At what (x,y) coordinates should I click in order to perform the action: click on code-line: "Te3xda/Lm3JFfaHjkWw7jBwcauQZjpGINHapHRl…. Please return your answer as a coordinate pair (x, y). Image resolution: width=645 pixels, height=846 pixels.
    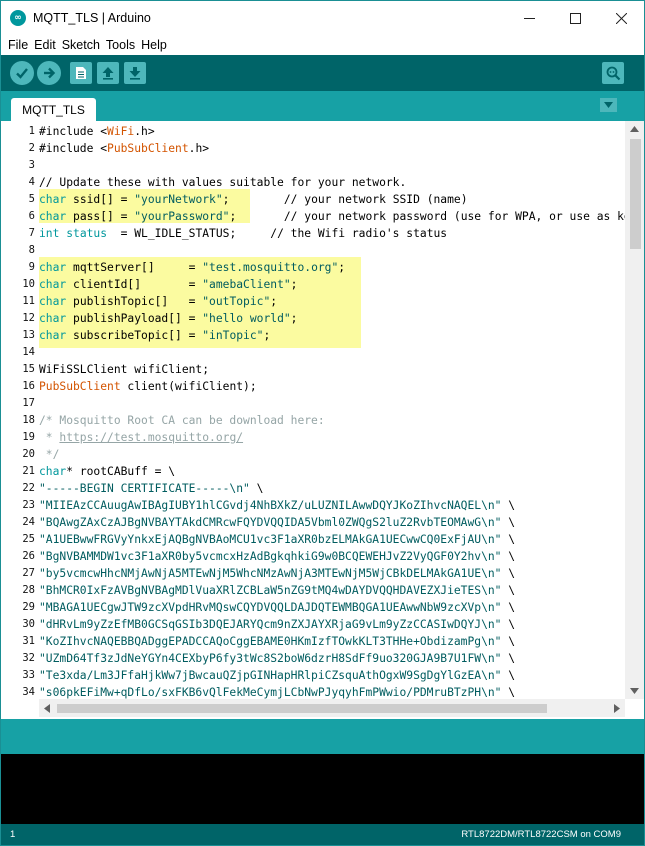
    Looking at the image, I should click on (277, 675).